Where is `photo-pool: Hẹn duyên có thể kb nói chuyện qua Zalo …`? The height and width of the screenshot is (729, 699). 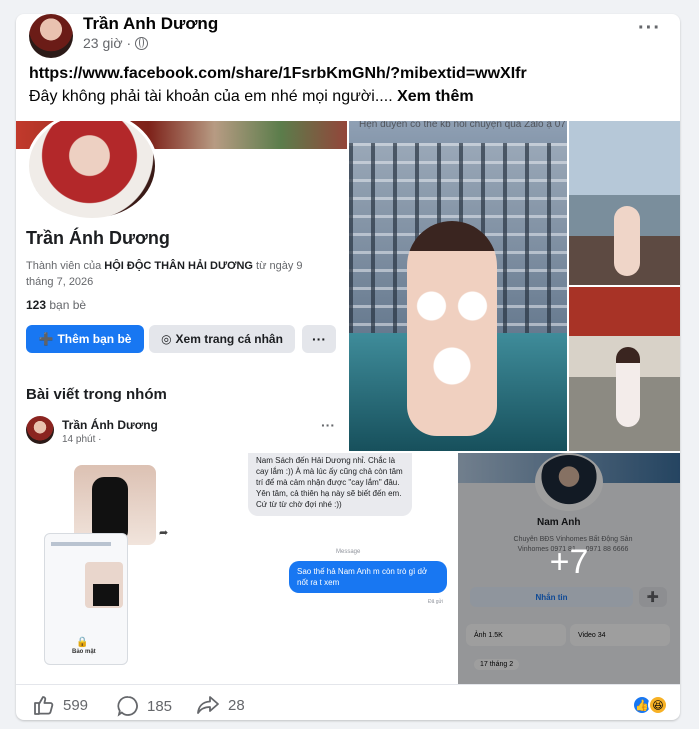
photo-pool: Hẹn duyên có thể kb nói chuyện qua Zalo … is located at coordinates (458, 286).